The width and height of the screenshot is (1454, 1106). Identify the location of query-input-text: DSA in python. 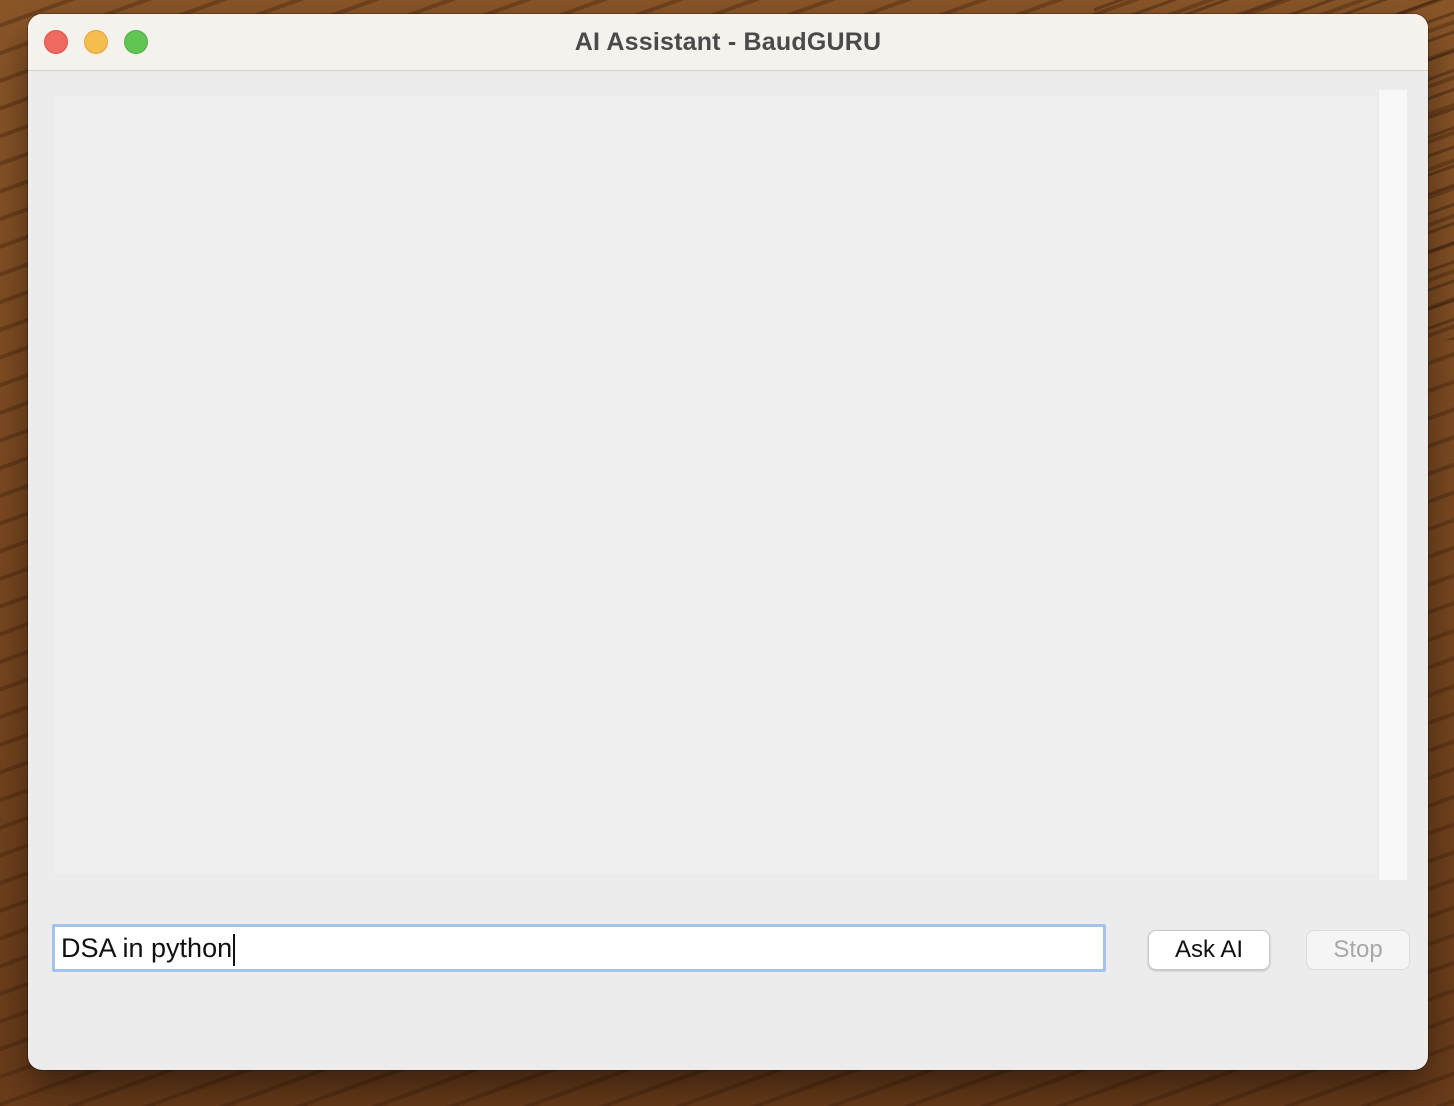
(147, 948).